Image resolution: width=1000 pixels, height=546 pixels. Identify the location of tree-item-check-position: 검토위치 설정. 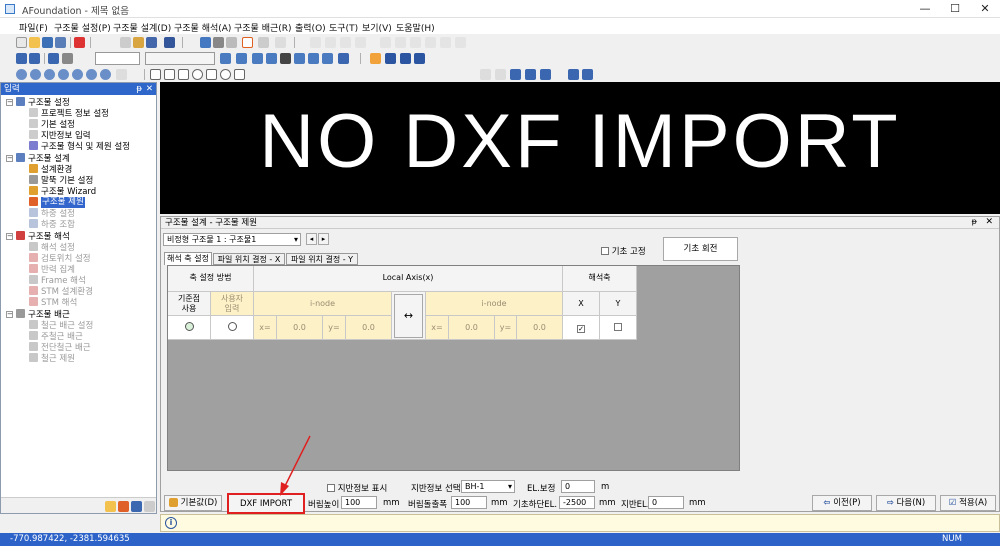
(60, 258).